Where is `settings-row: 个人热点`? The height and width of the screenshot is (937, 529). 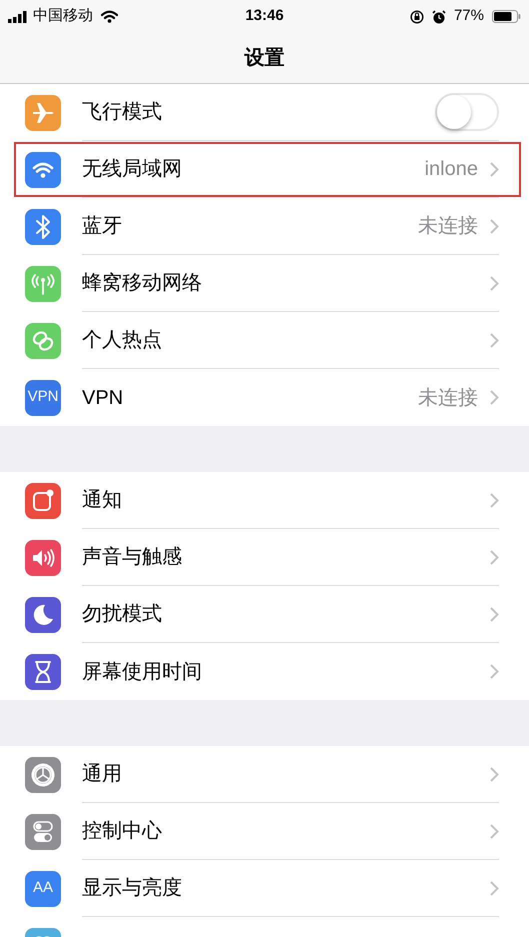
settings-row: 个人热点 is located at coordinates (264, 340).